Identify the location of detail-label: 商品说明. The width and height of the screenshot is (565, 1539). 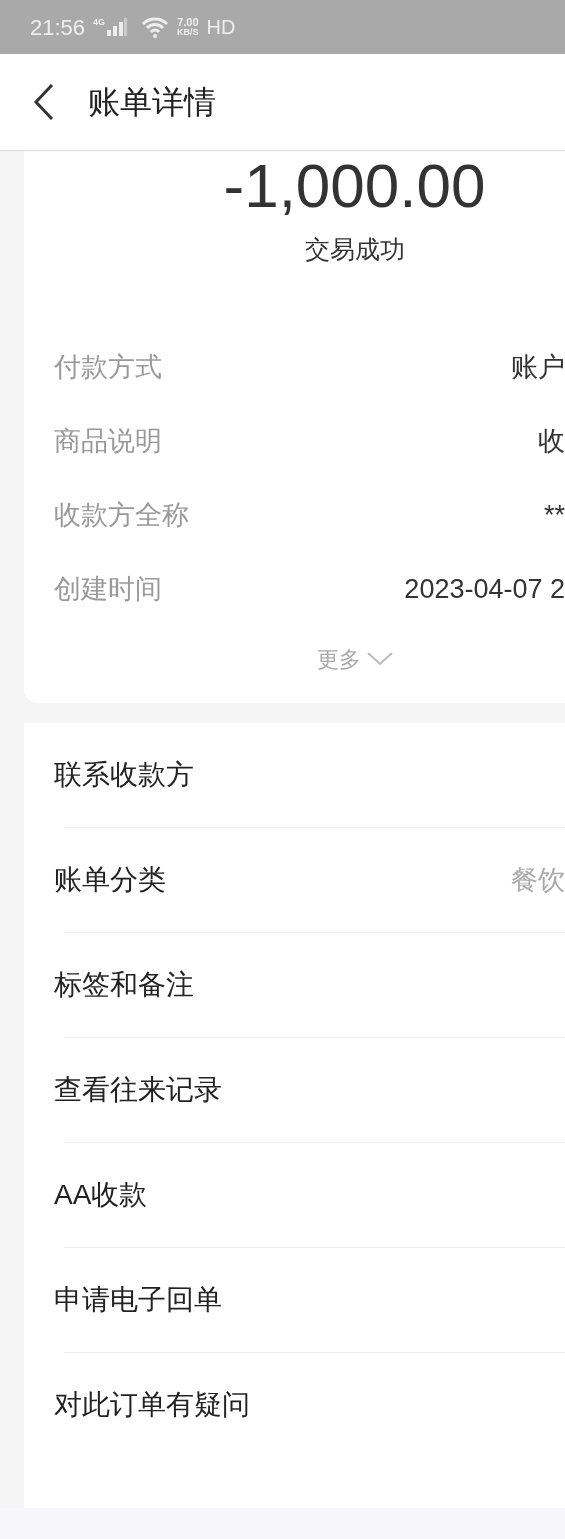
(108, 442).